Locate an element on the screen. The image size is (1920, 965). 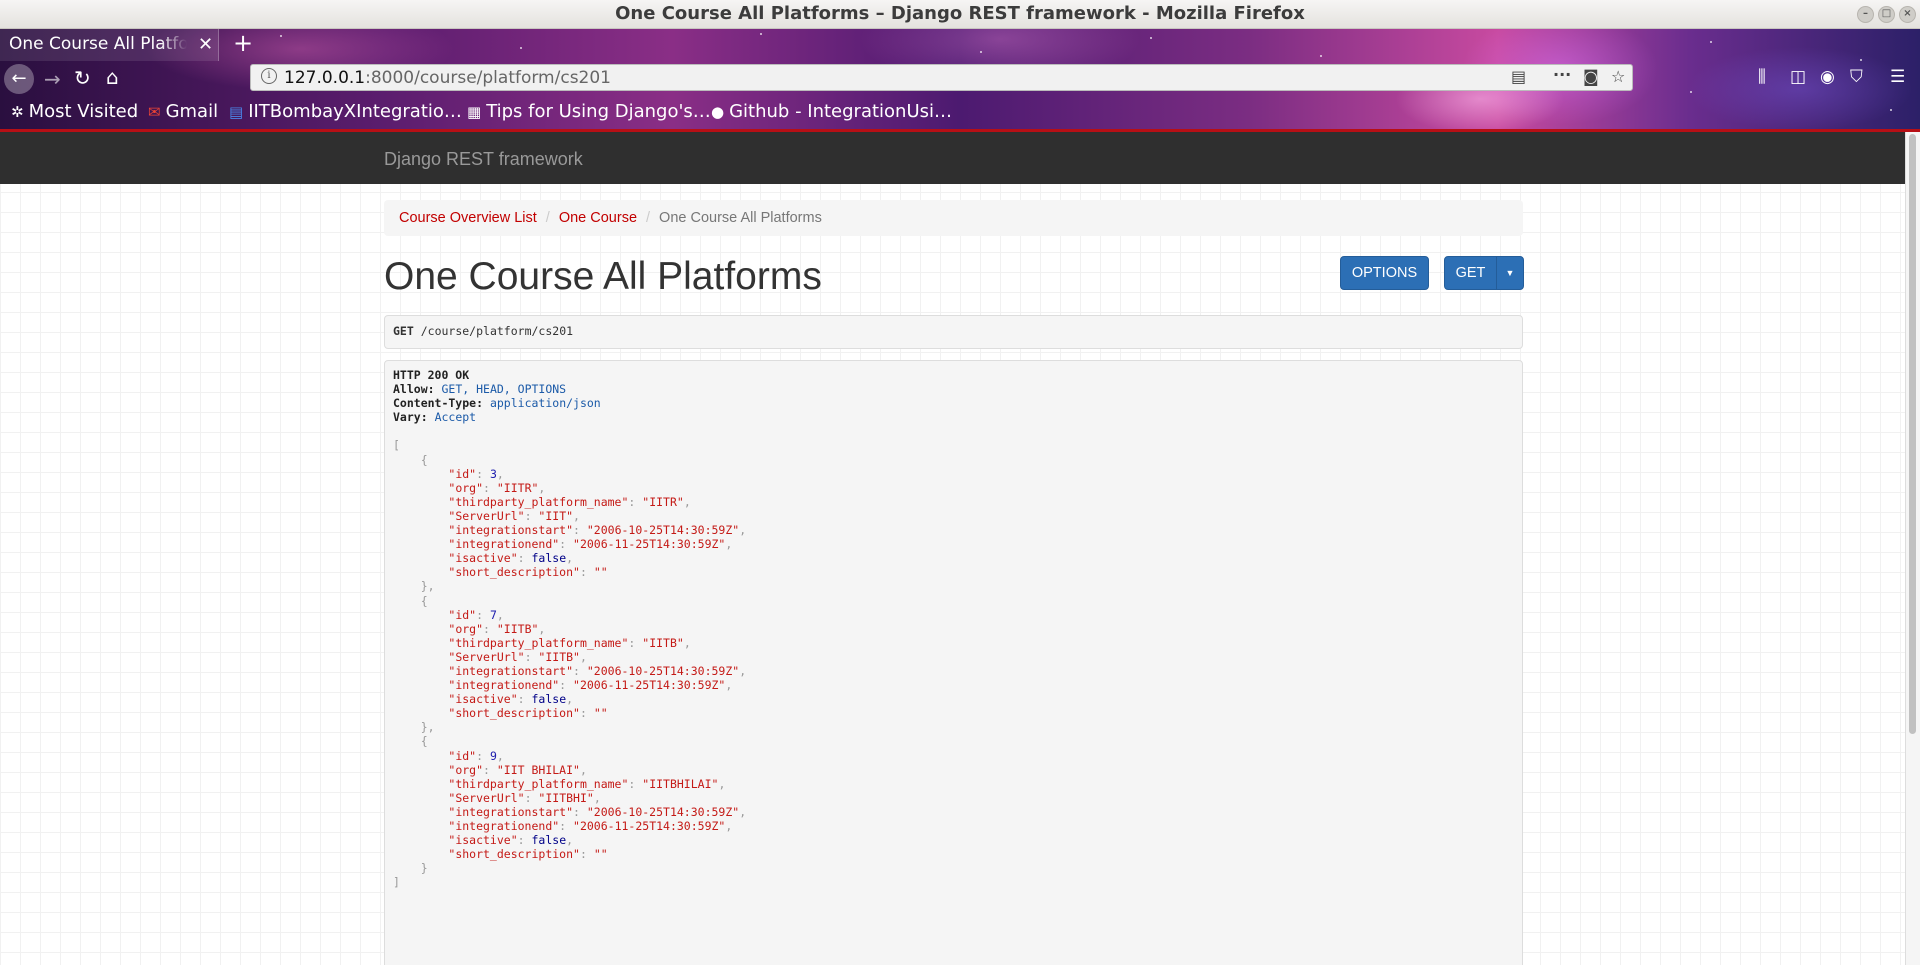
json-key: "ServerUrl" is located at coordinates (486, 797).